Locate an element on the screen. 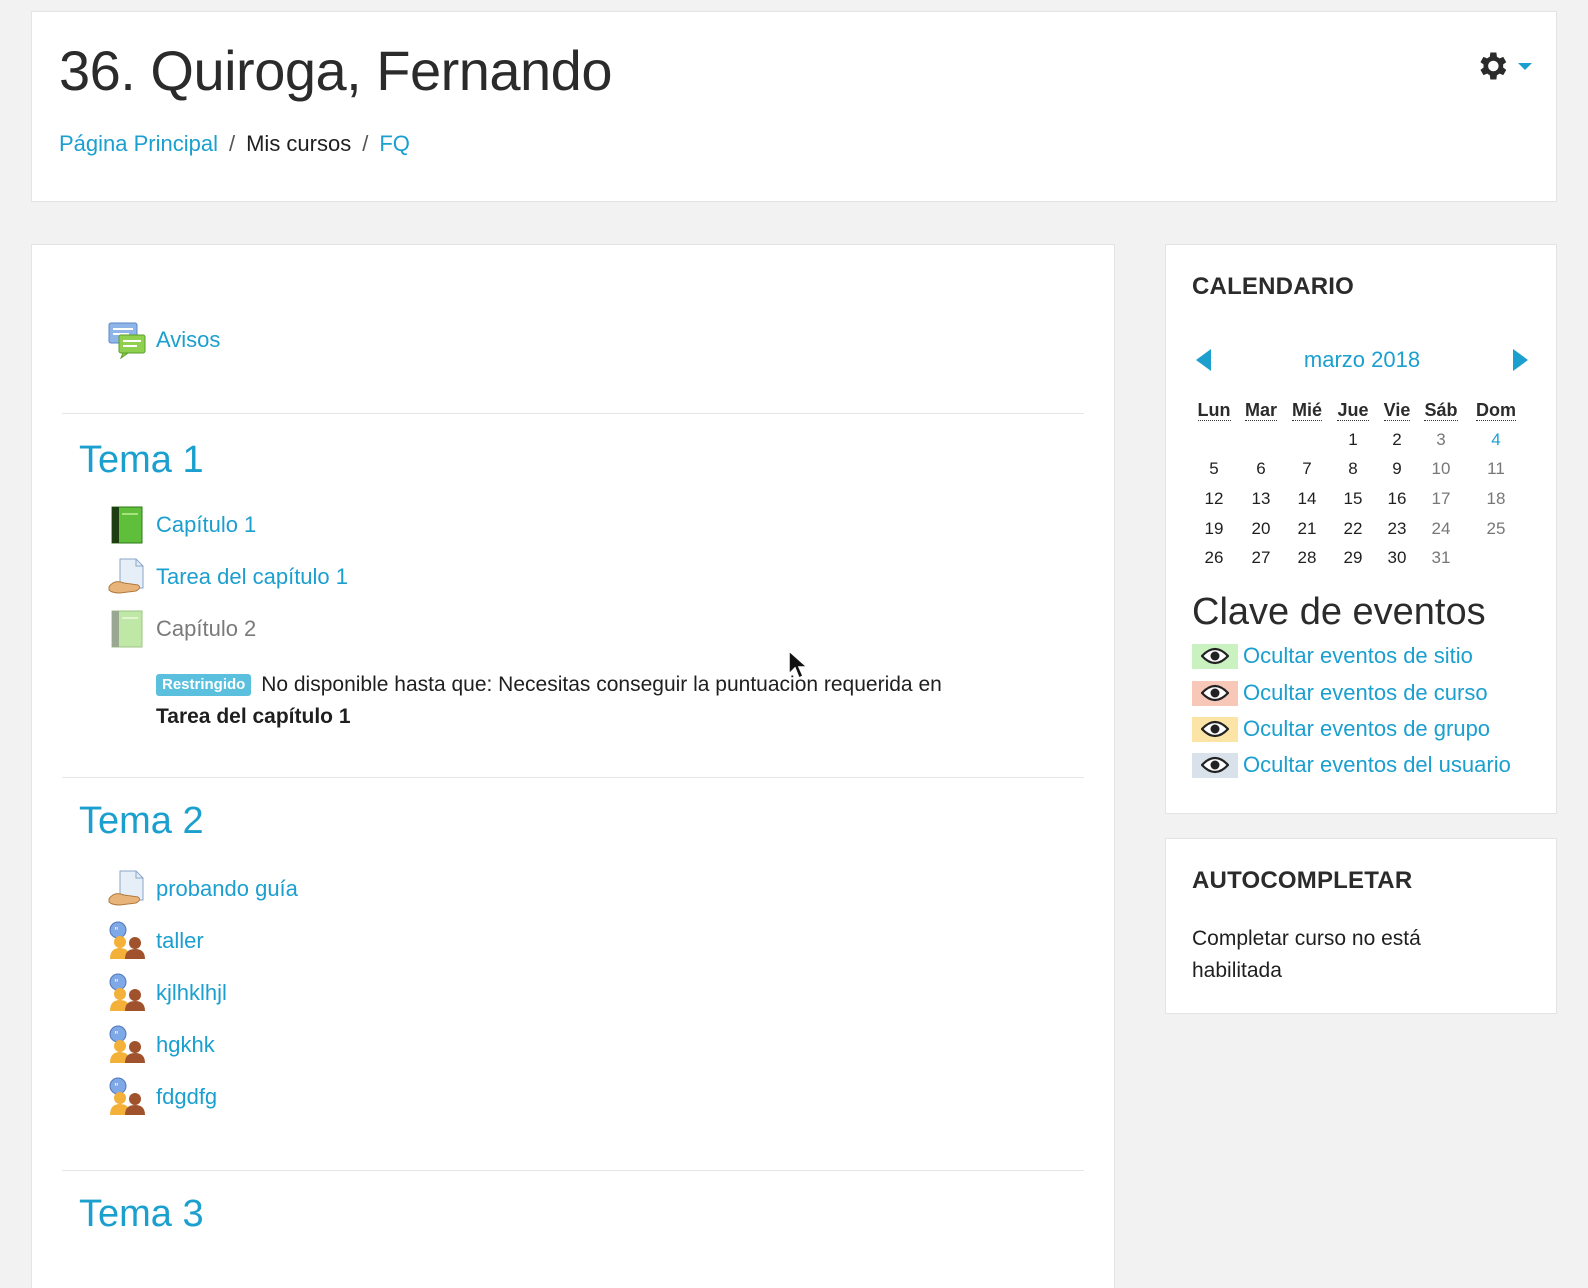 This screenshot has height=1288, width=1588. calendar-week: 26 27 28 29 30 31 is located at coordinates (1359, 558).